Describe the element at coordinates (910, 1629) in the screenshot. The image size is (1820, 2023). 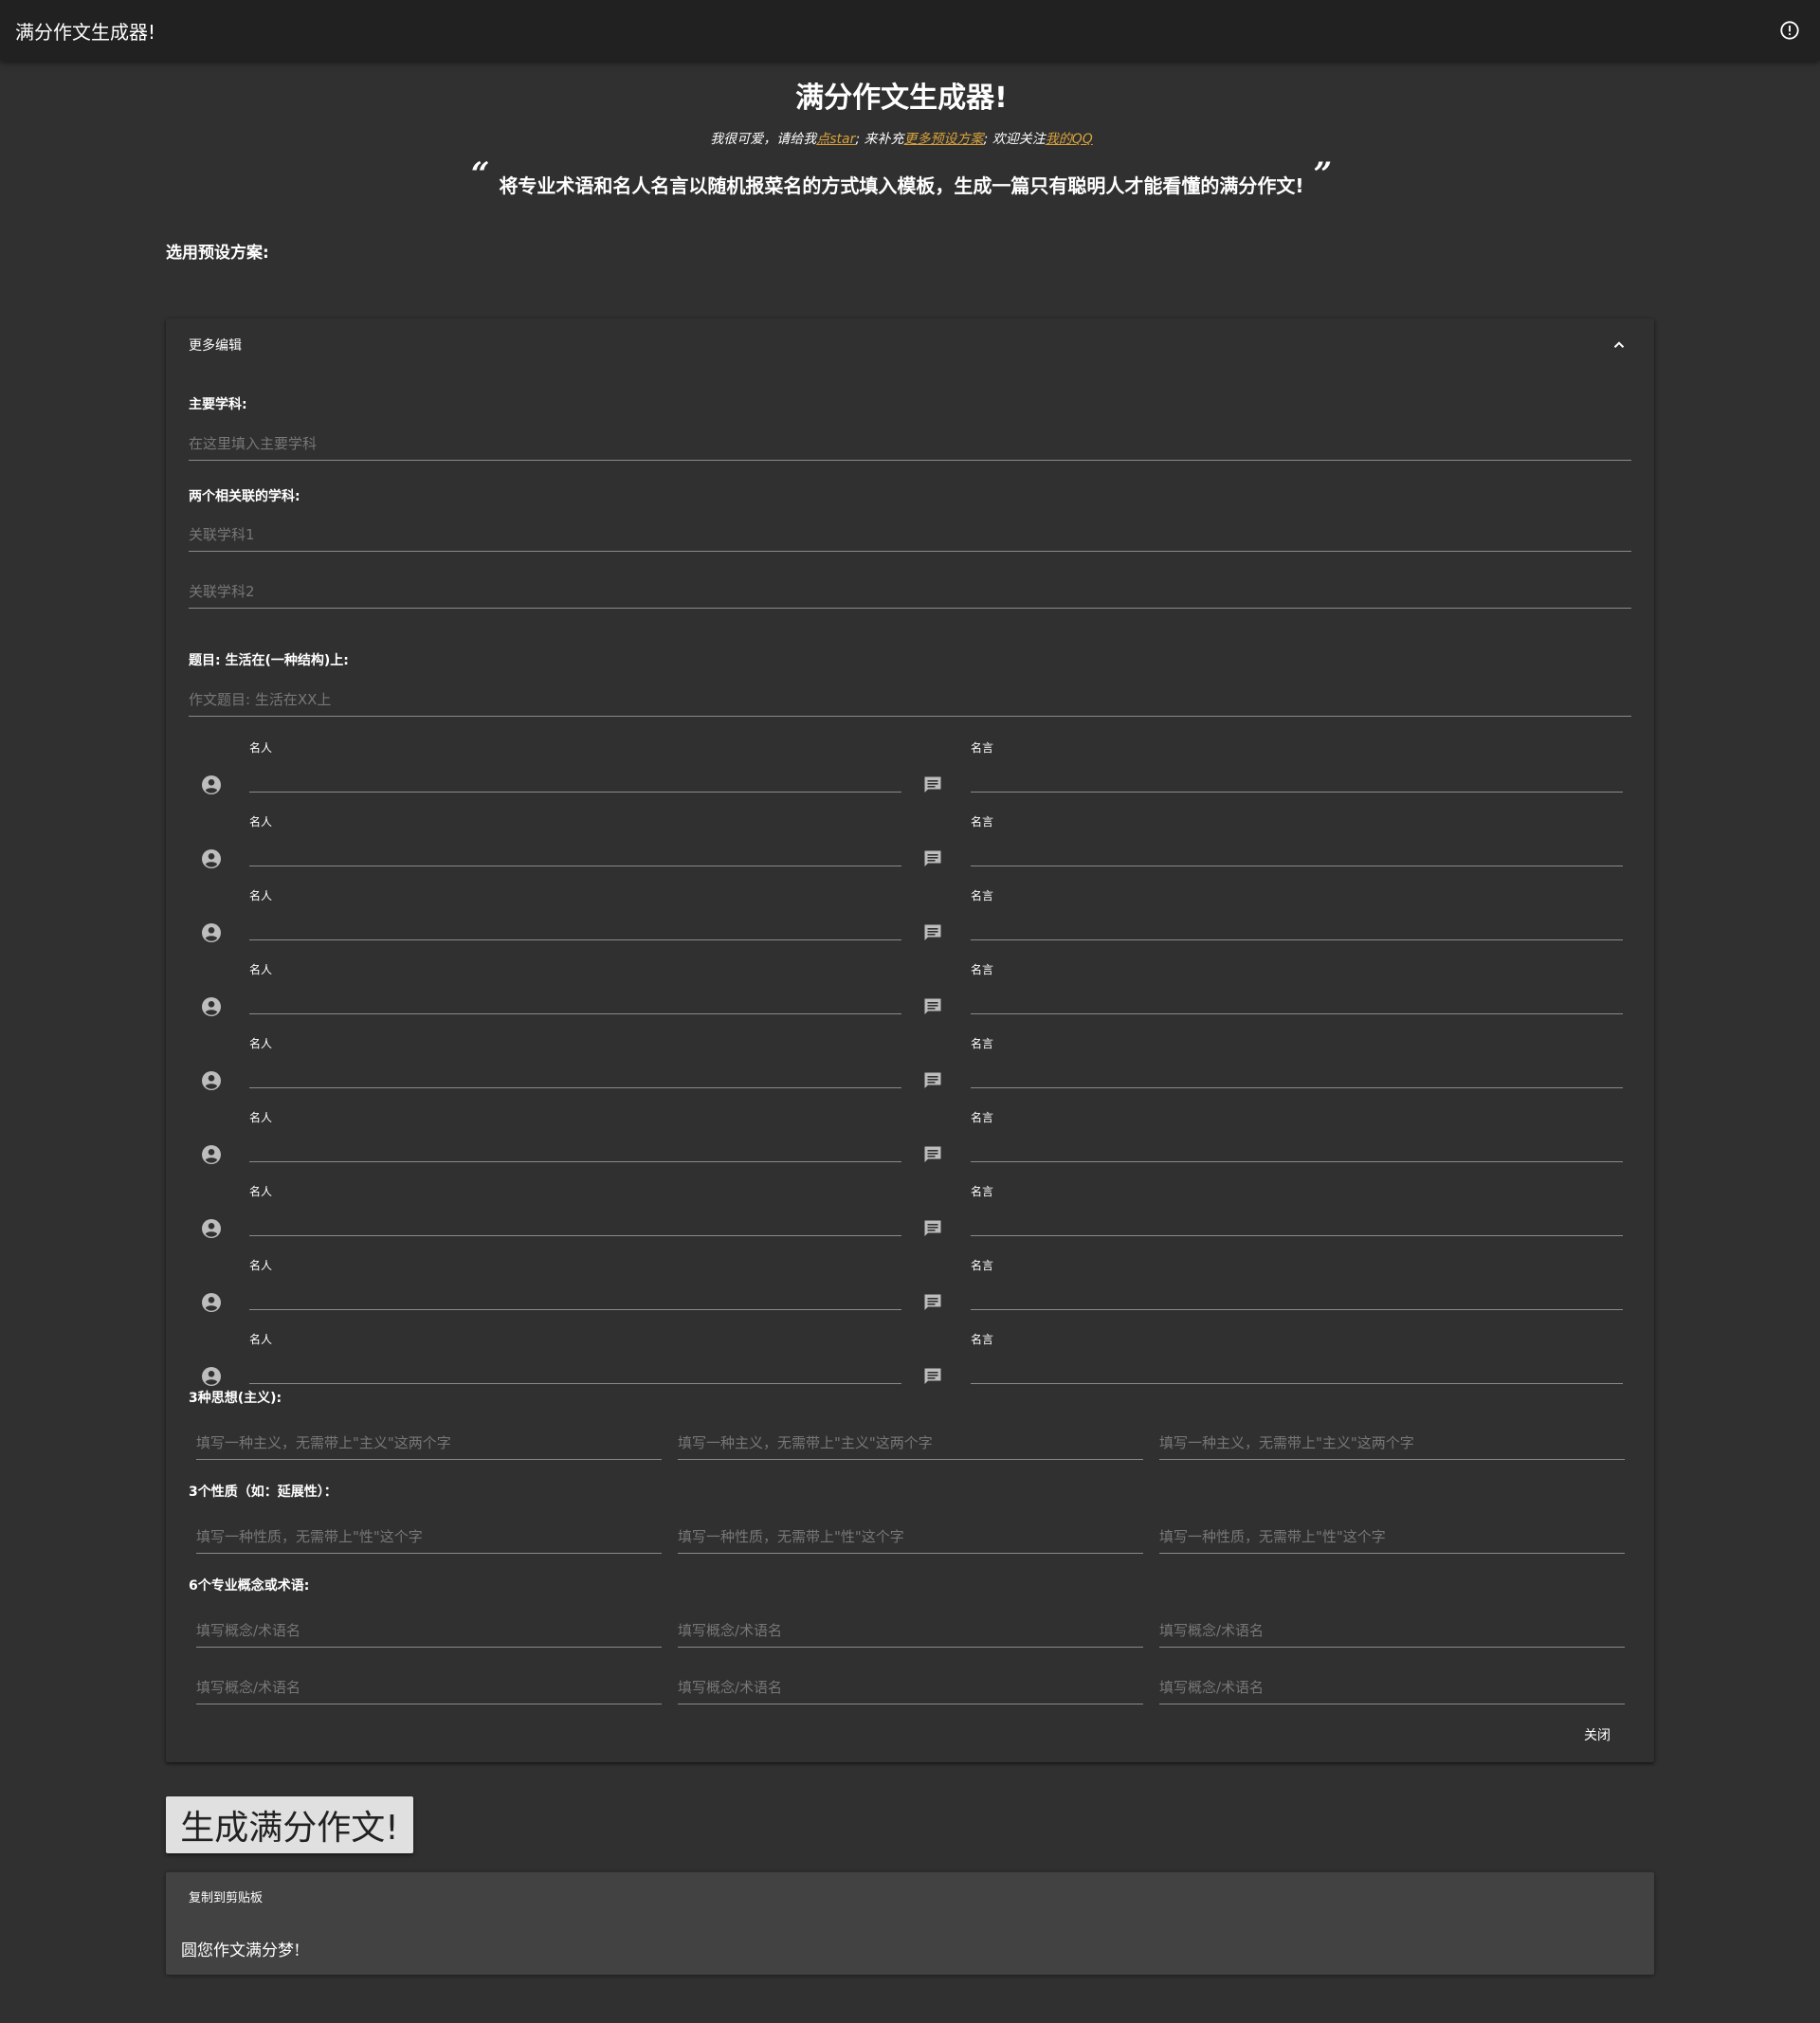
I see `concept-input-2: 填写概念/术语名` at that location.